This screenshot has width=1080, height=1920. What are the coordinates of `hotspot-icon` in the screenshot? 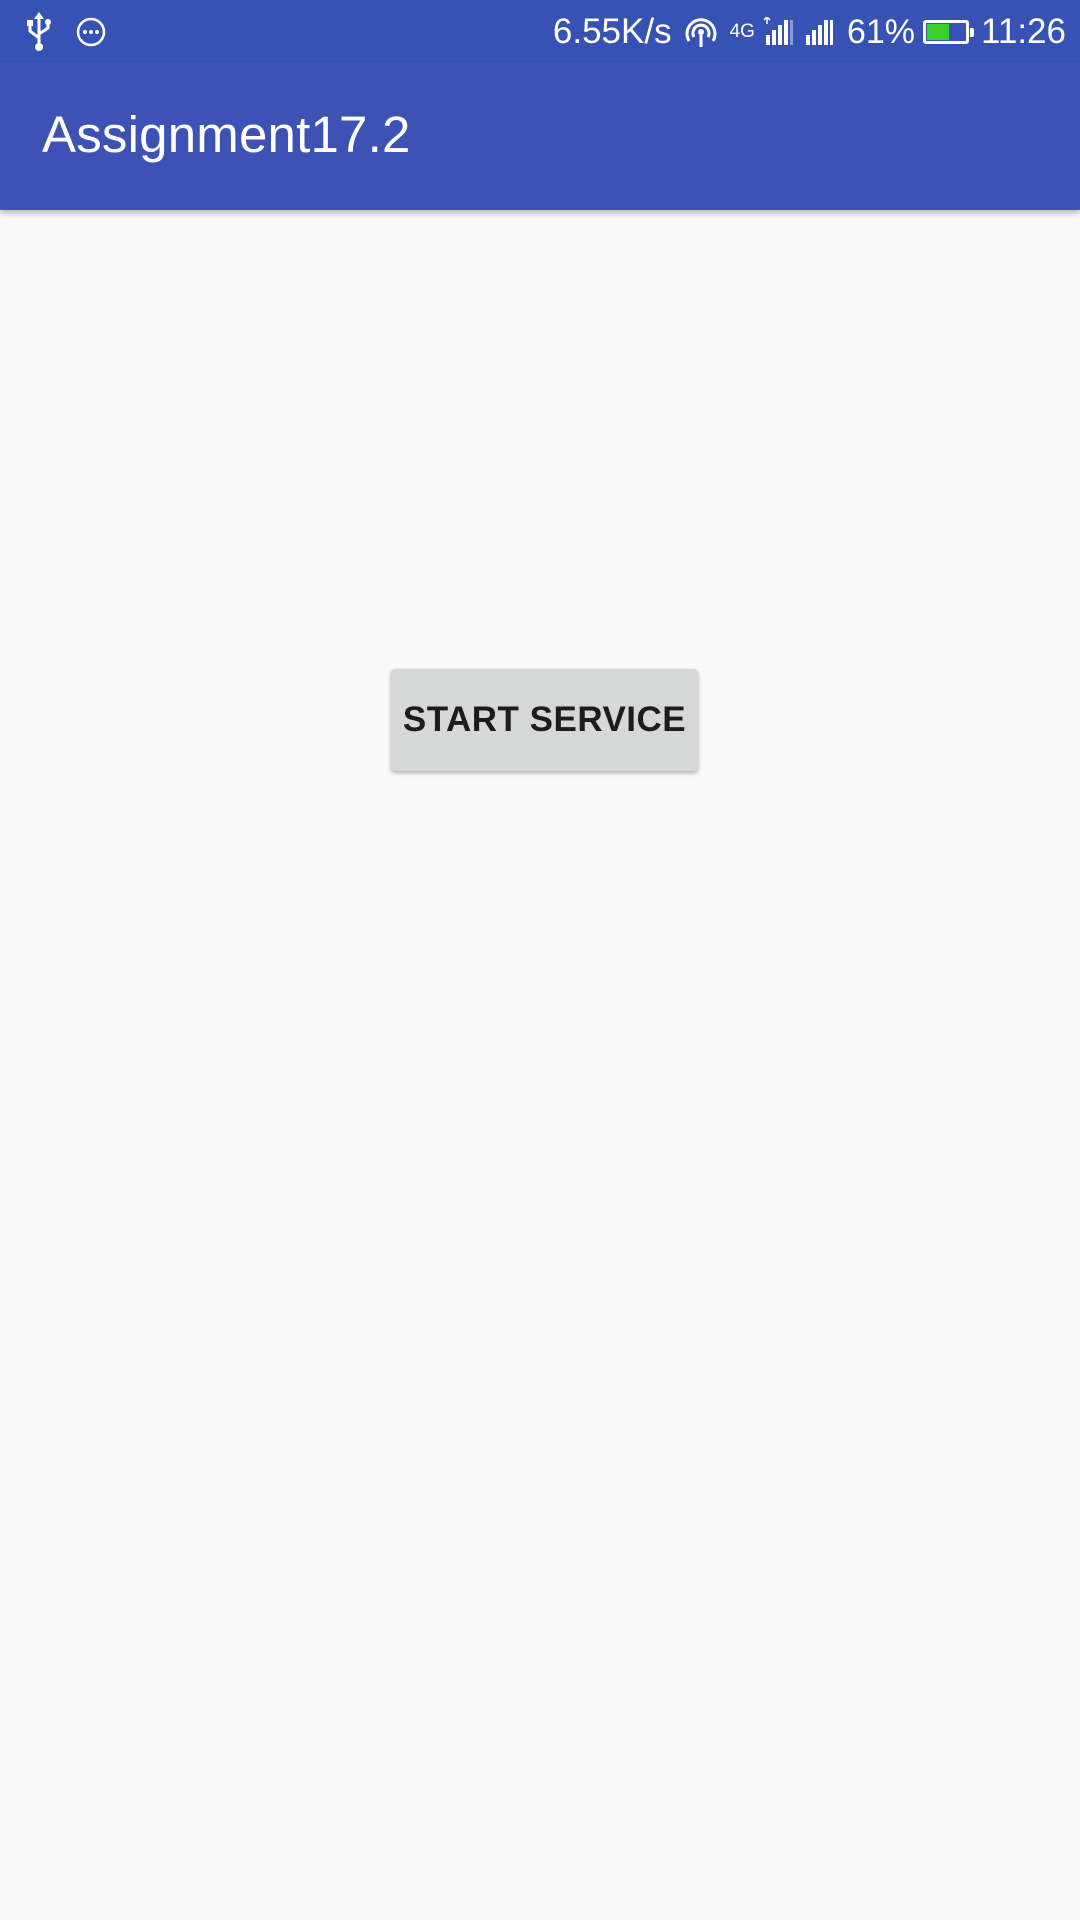 It's located at (701, 32).